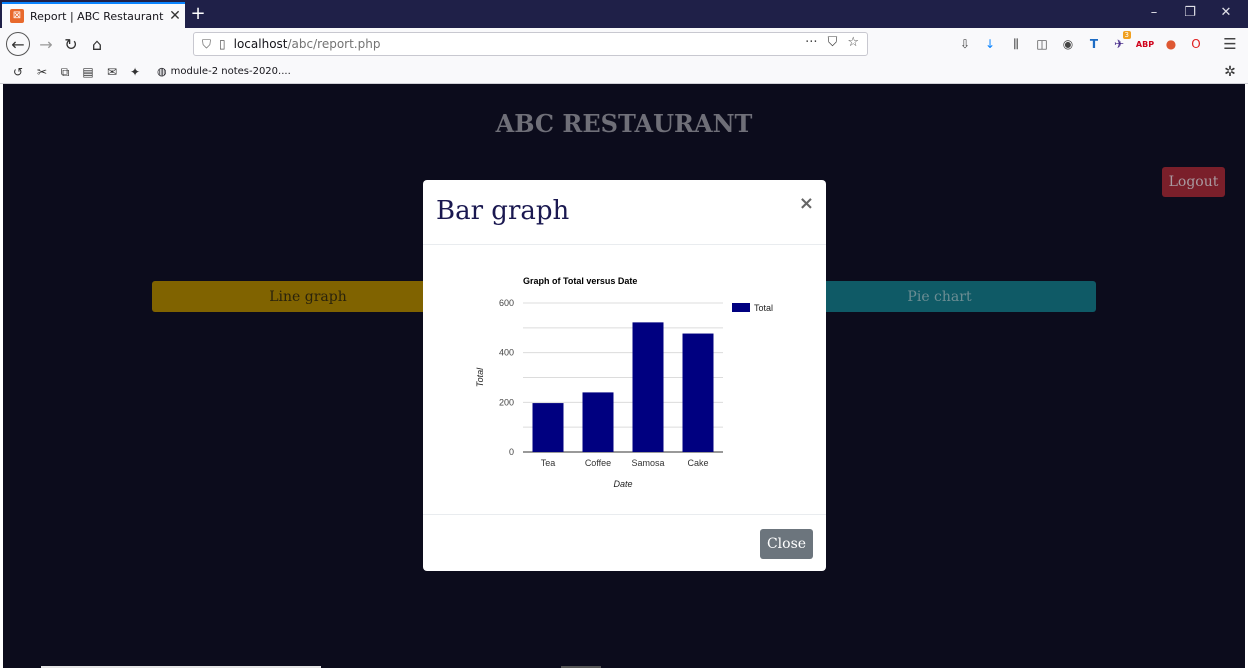 The image size is (1248, 671). I want to click on pie-chart-button: Pie chart, so click(939, 296).